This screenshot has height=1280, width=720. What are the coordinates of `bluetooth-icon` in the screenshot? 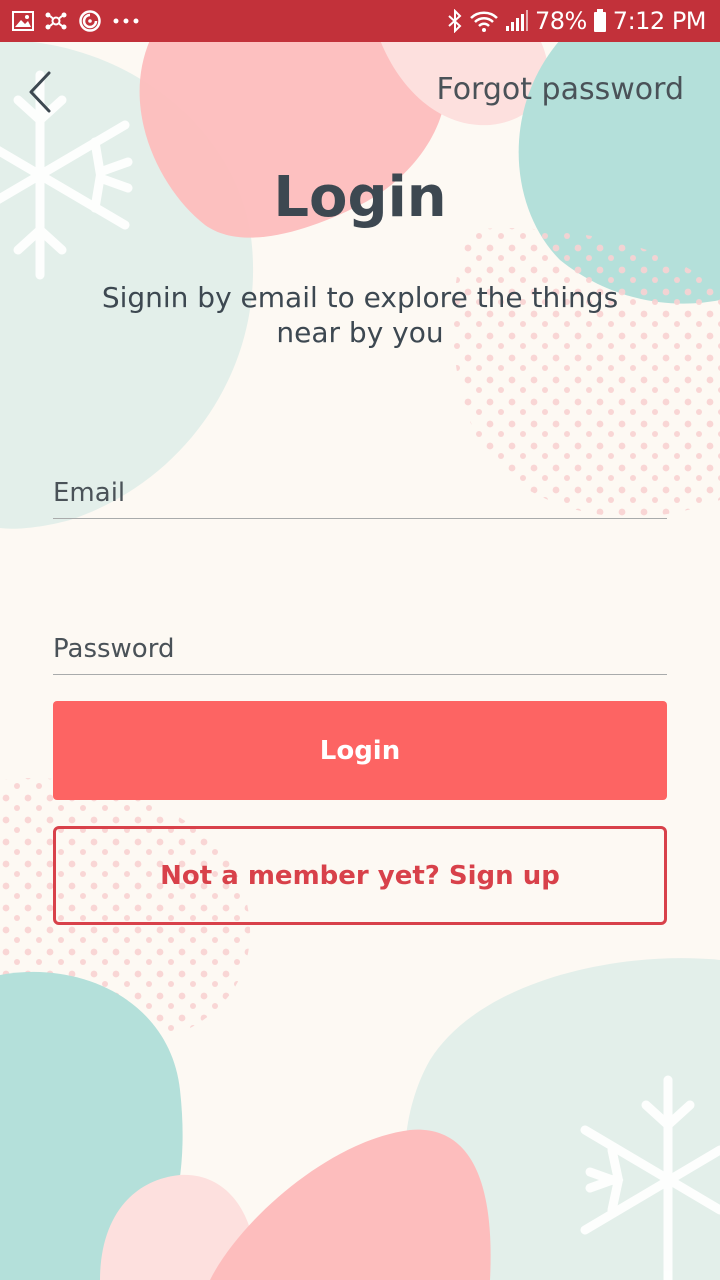 It's located at (455, 21).